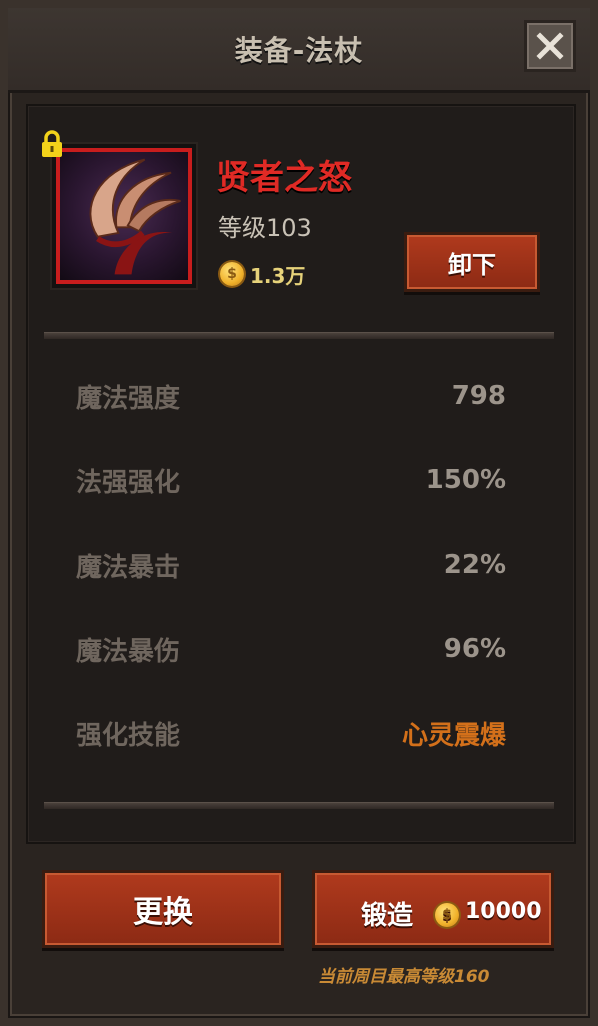  Describe the element at coordinates (472, 262) in the screenshot. I see `unequip-button: 卸下` at that location.